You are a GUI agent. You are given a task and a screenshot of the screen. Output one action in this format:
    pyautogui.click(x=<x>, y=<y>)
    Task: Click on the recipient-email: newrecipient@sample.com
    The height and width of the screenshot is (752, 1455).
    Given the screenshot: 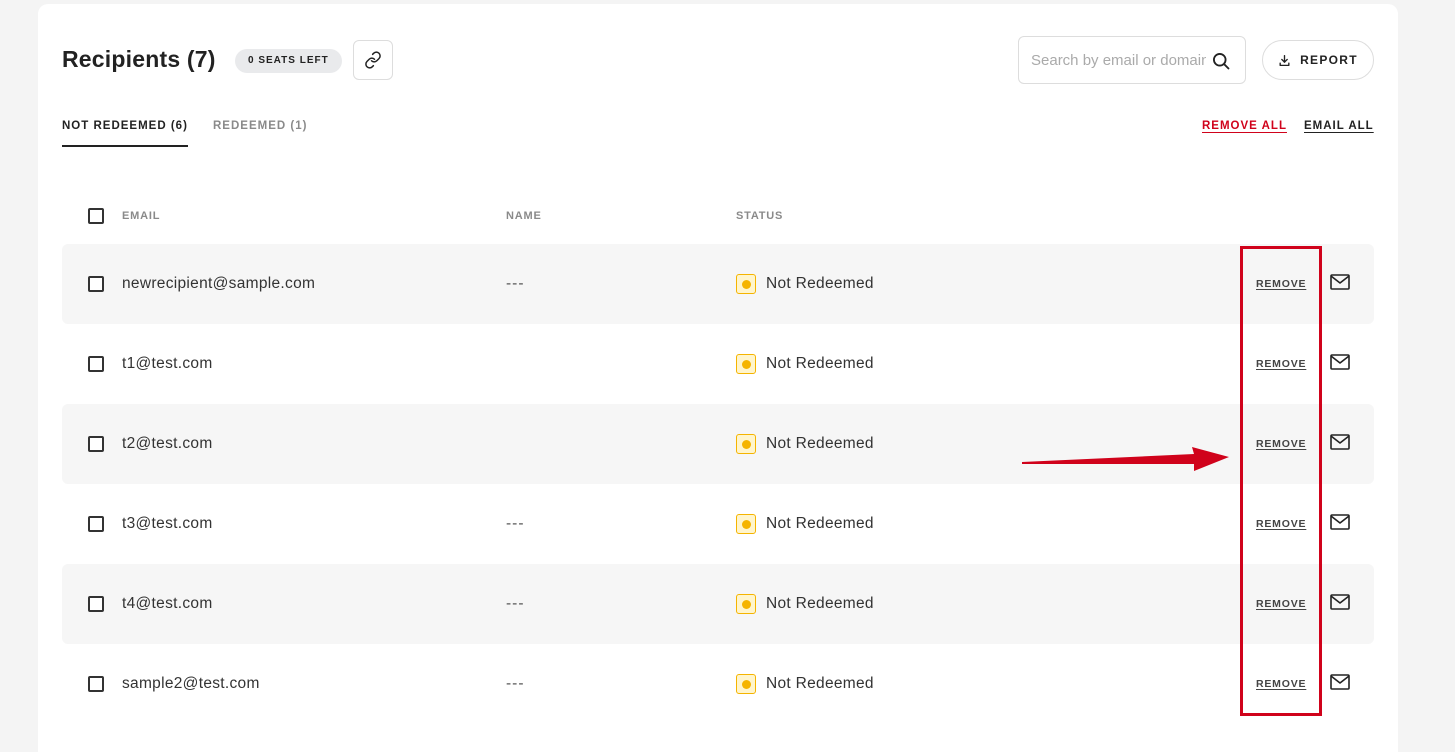 What is the action you would take?
    pyautogui.click(x=219, y=283)
    